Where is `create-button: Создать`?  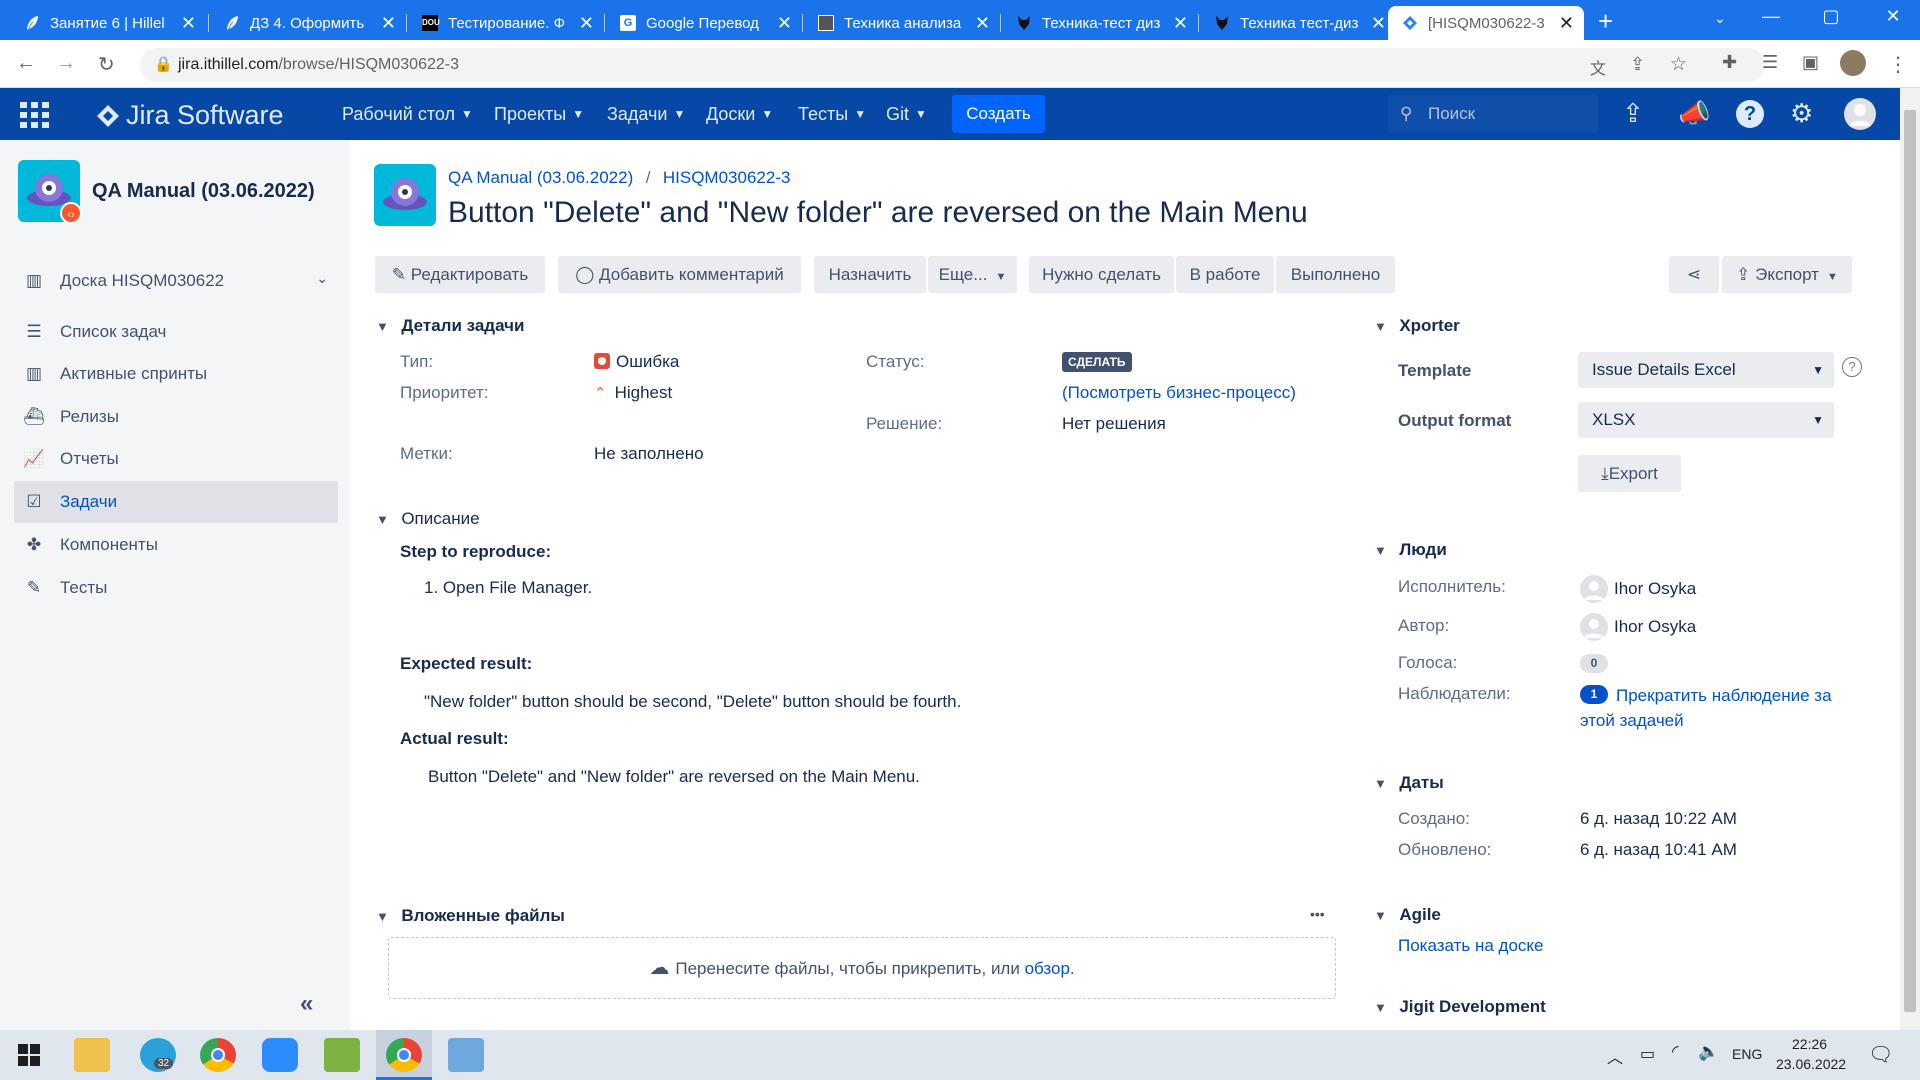
create-button: Создать is located at coordinates (998, 114).